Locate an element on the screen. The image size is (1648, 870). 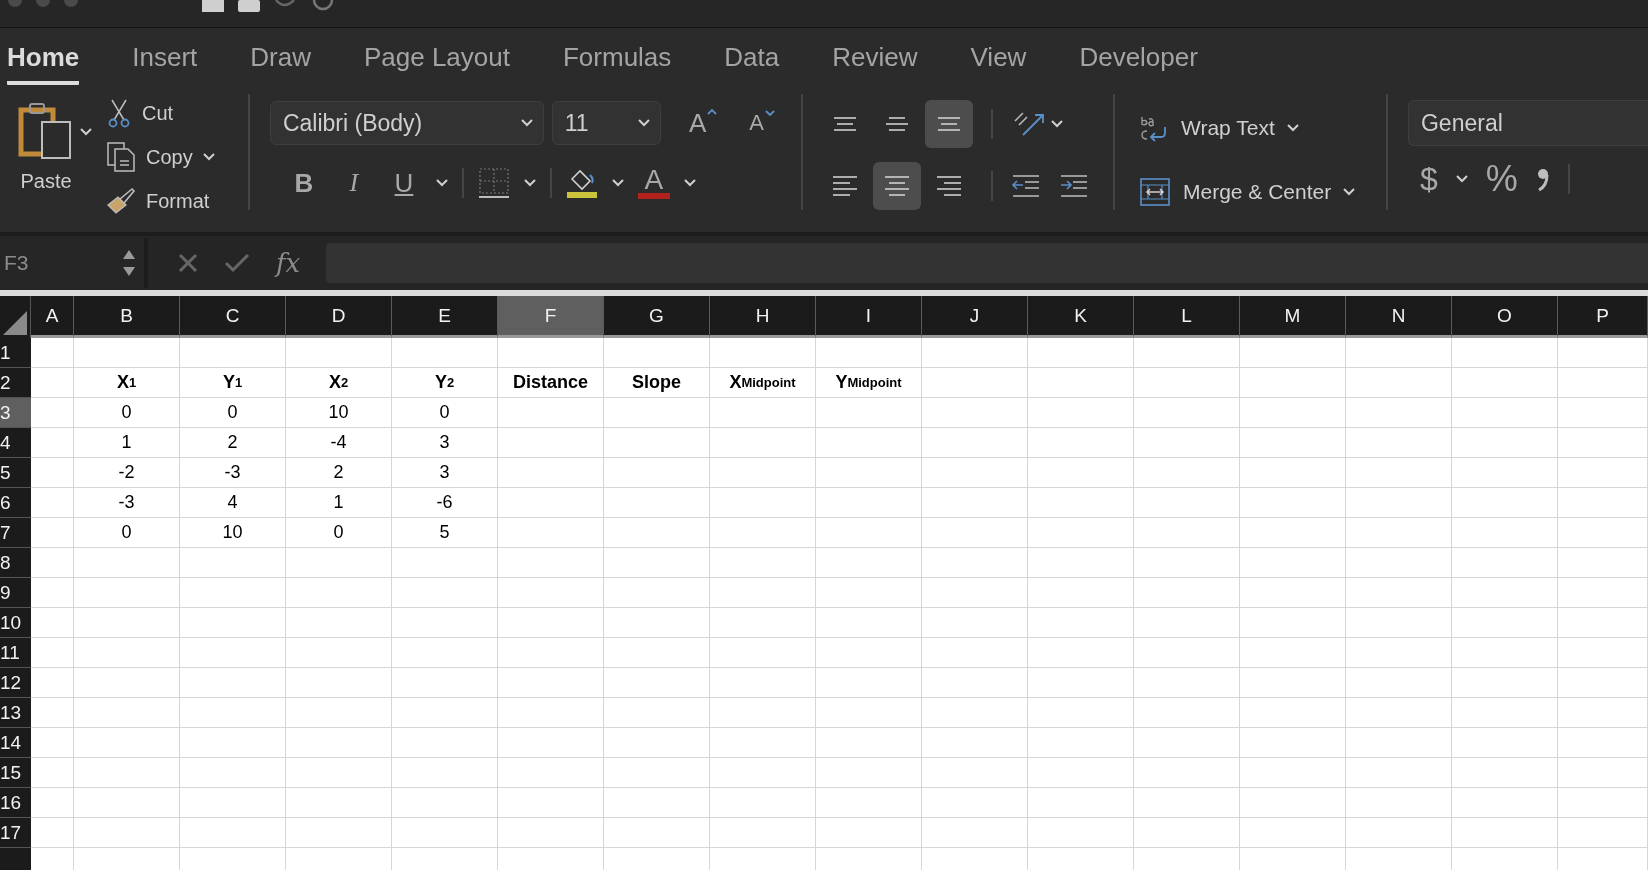
table-cell: 1 is located at coordinates (127, 443).